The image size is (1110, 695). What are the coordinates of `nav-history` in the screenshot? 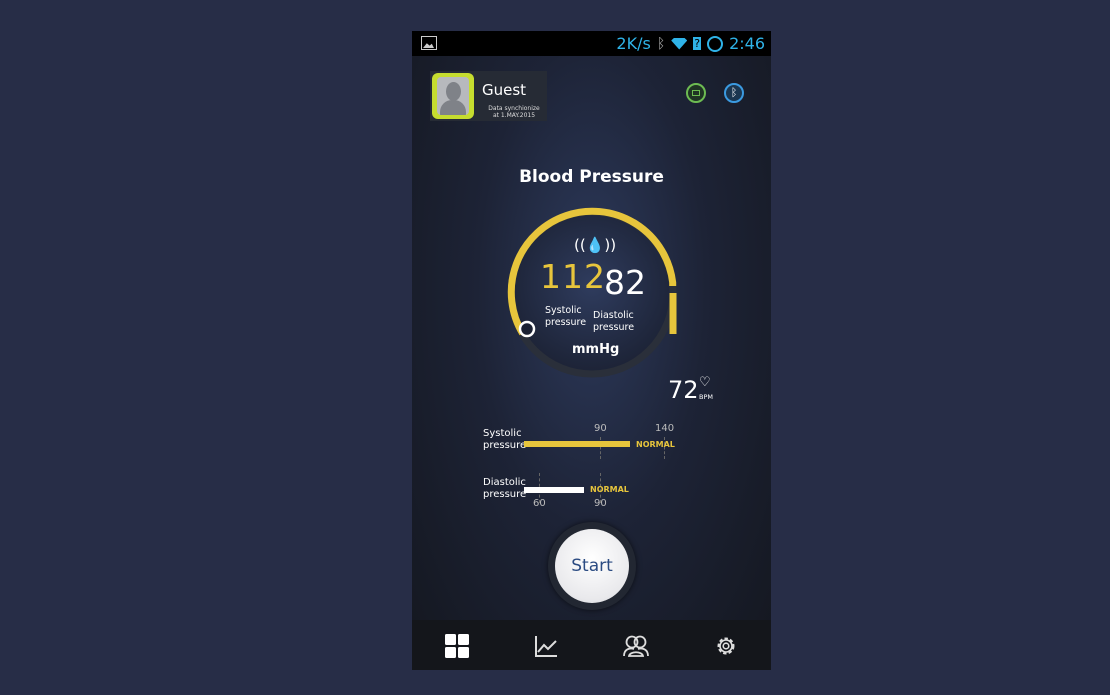 It's located at (546, 646).